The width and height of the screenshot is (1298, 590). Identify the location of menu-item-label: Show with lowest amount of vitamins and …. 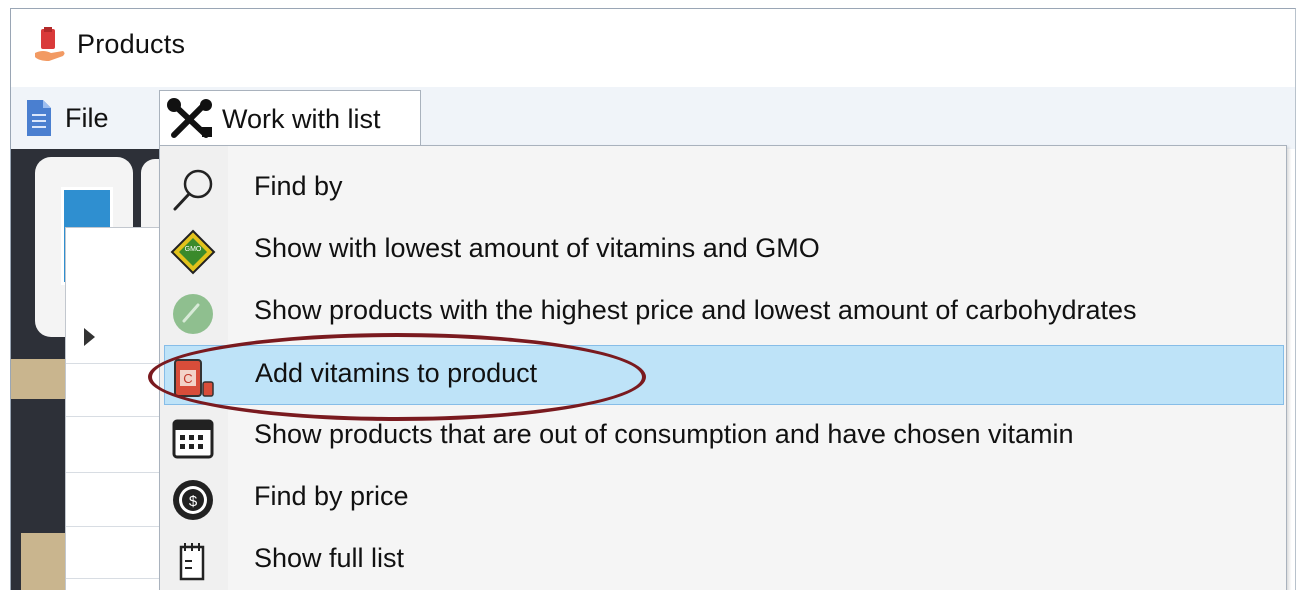
(537, 248).